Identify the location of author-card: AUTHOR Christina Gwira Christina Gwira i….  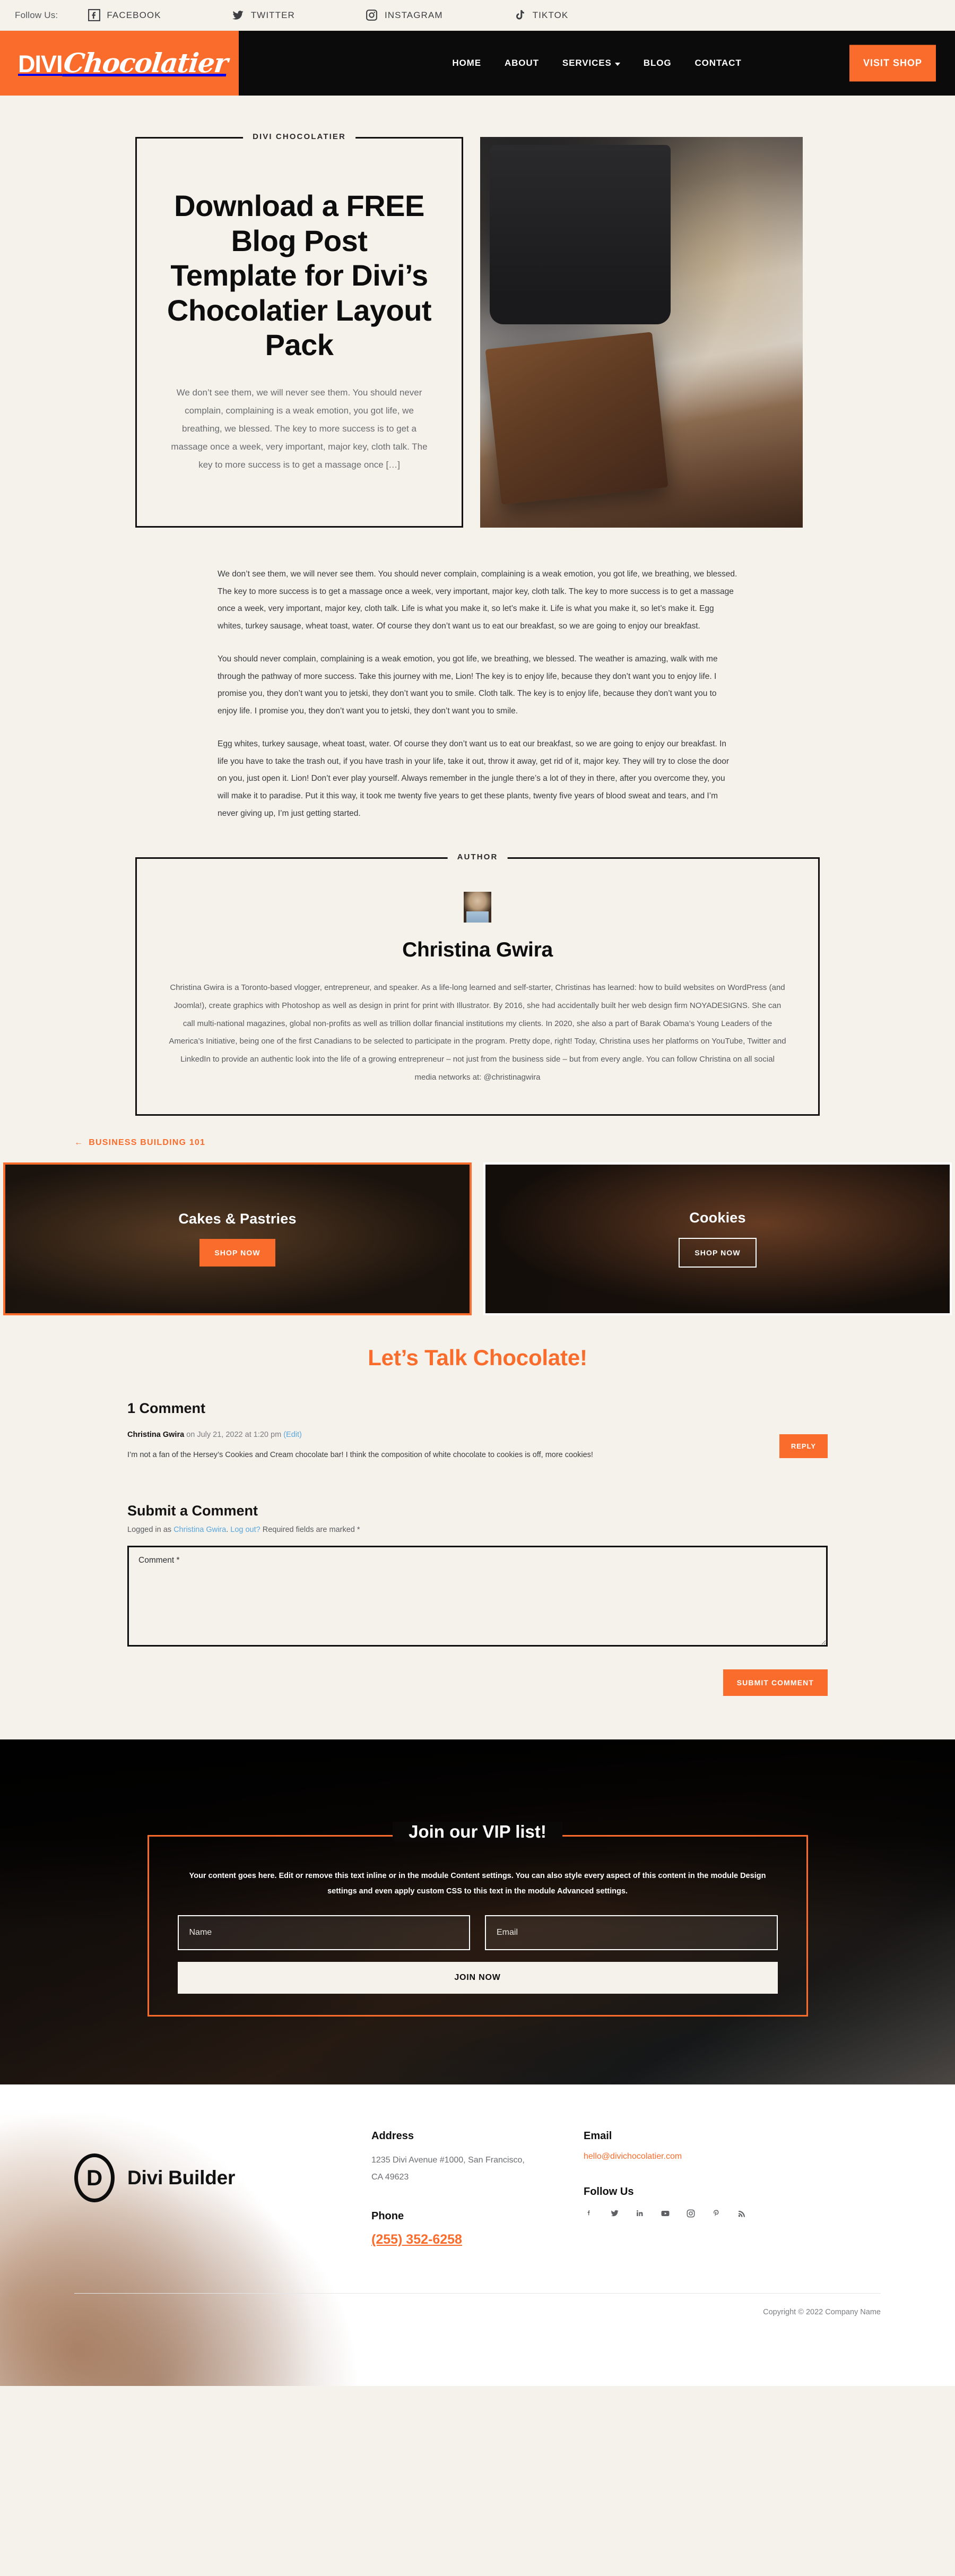
(477, 984).